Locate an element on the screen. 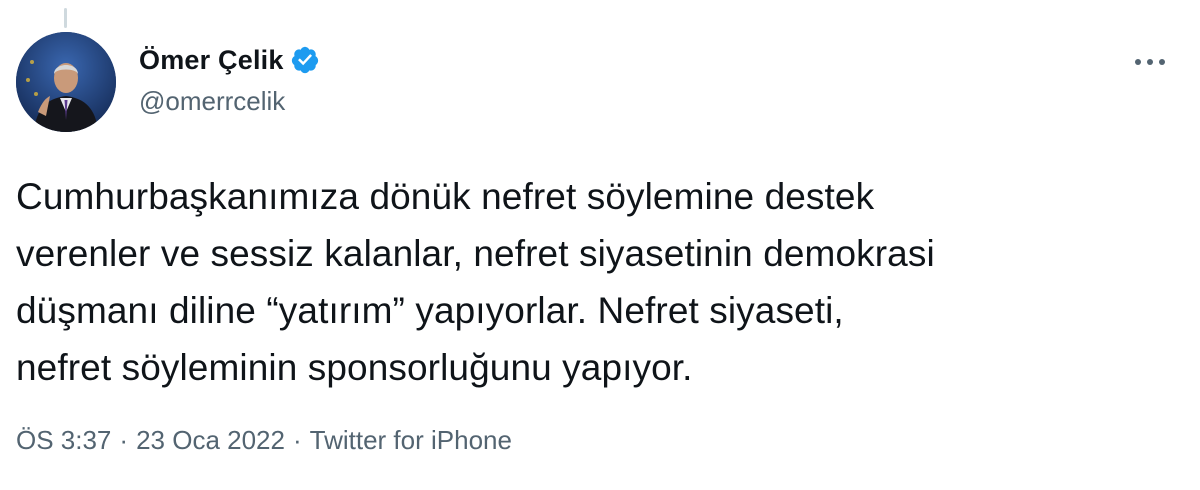 The width and height of the screenshot is (1200, 490). more-options-icon is located at coordinates (1150, 62).